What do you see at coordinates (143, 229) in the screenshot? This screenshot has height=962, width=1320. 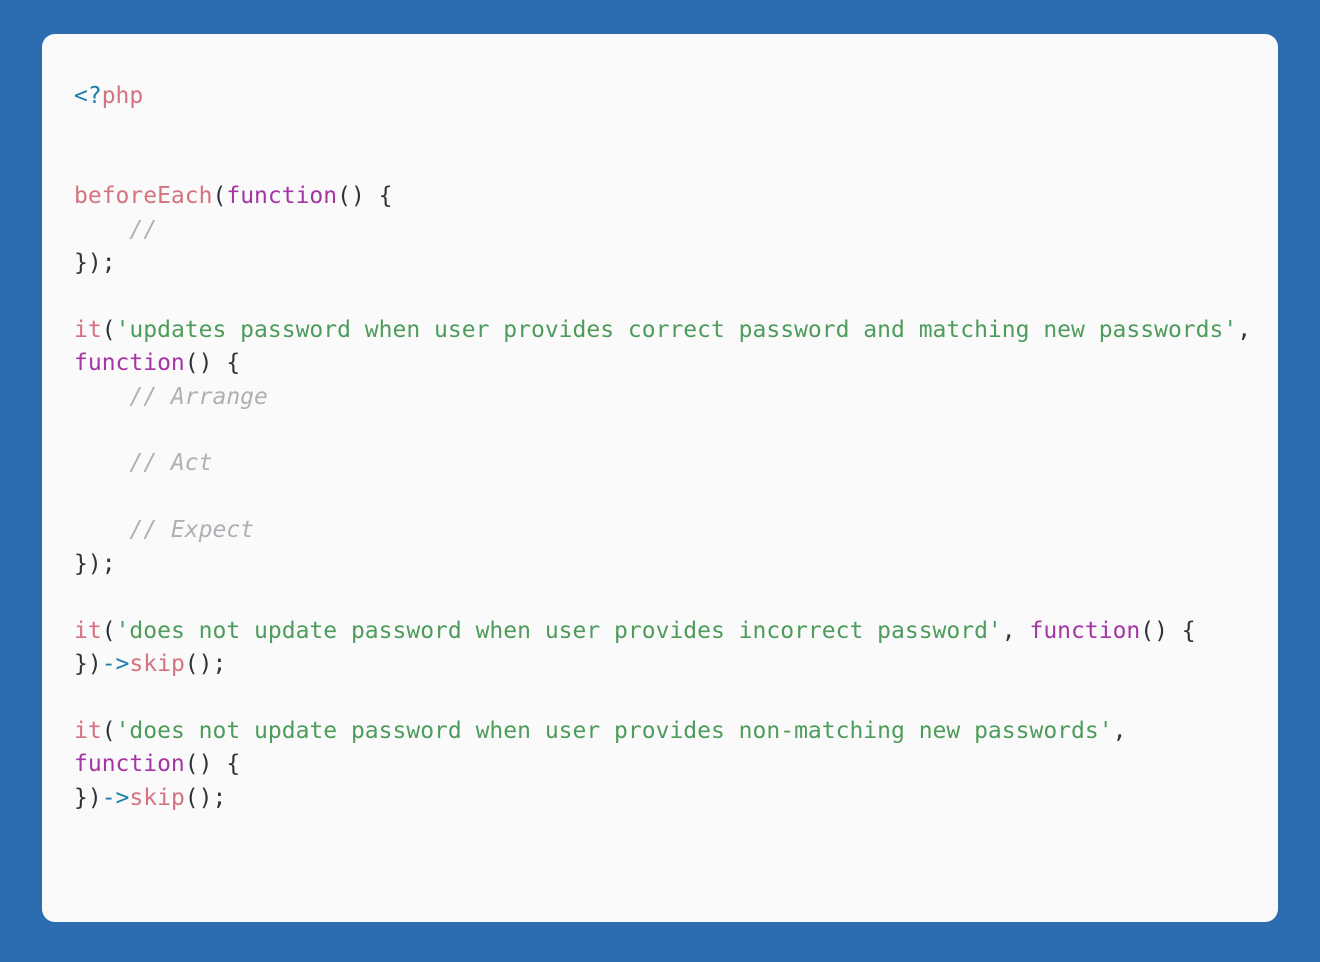 I see `code-token: //` at bounding box center [143, 229].